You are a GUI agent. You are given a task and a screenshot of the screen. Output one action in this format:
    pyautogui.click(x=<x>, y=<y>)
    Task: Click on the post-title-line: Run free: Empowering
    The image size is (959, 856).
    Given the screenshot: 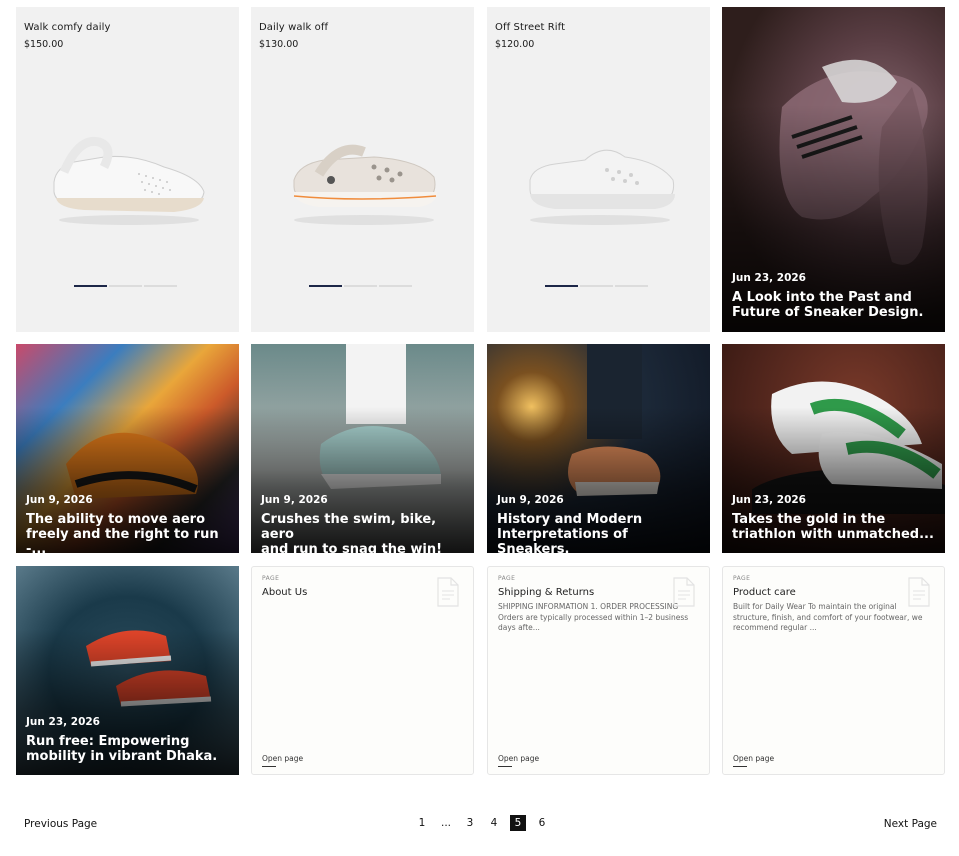 What is the action you would take?
    pyautogui.click(x=108, y=741)
    